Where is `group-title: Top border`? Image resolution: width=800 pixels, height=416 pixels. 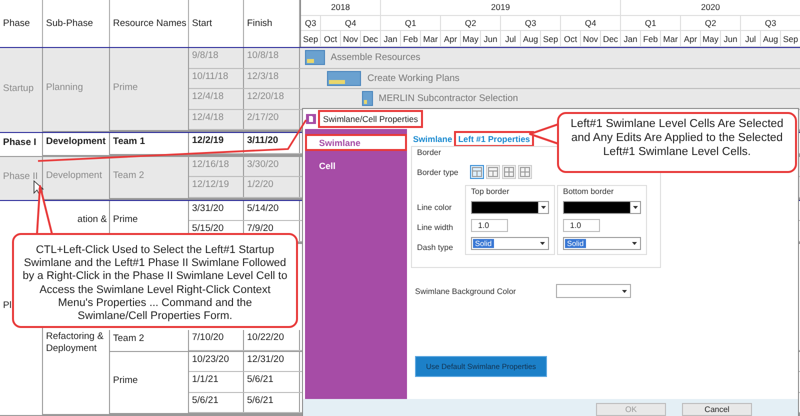 group-title: Top border is located at coordinates (490, 191).